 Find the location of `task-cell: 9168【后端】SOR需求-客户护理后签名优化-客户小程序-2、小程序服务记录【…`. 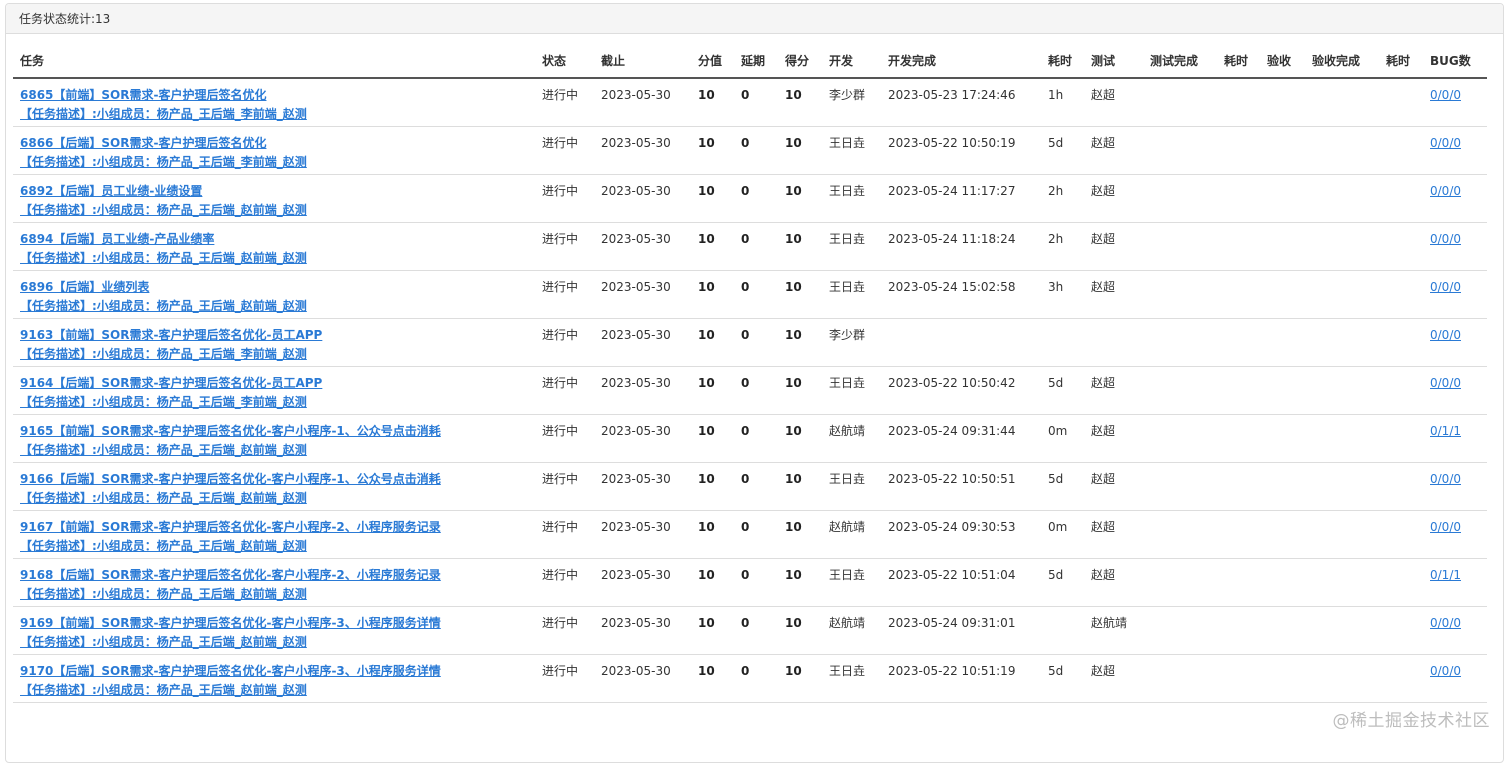

task-cell: 9168【后端】SOR需求-客户护理后签名优化-客户小程序-2、小程序服务记录【… is located at coordinates (274, 582).